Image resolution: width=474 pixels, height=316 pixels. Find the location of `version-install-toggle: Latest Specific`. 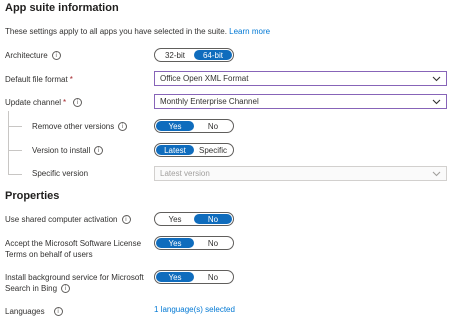

version-install-toggle: Latest Specific is located at coordinates (194, 150).